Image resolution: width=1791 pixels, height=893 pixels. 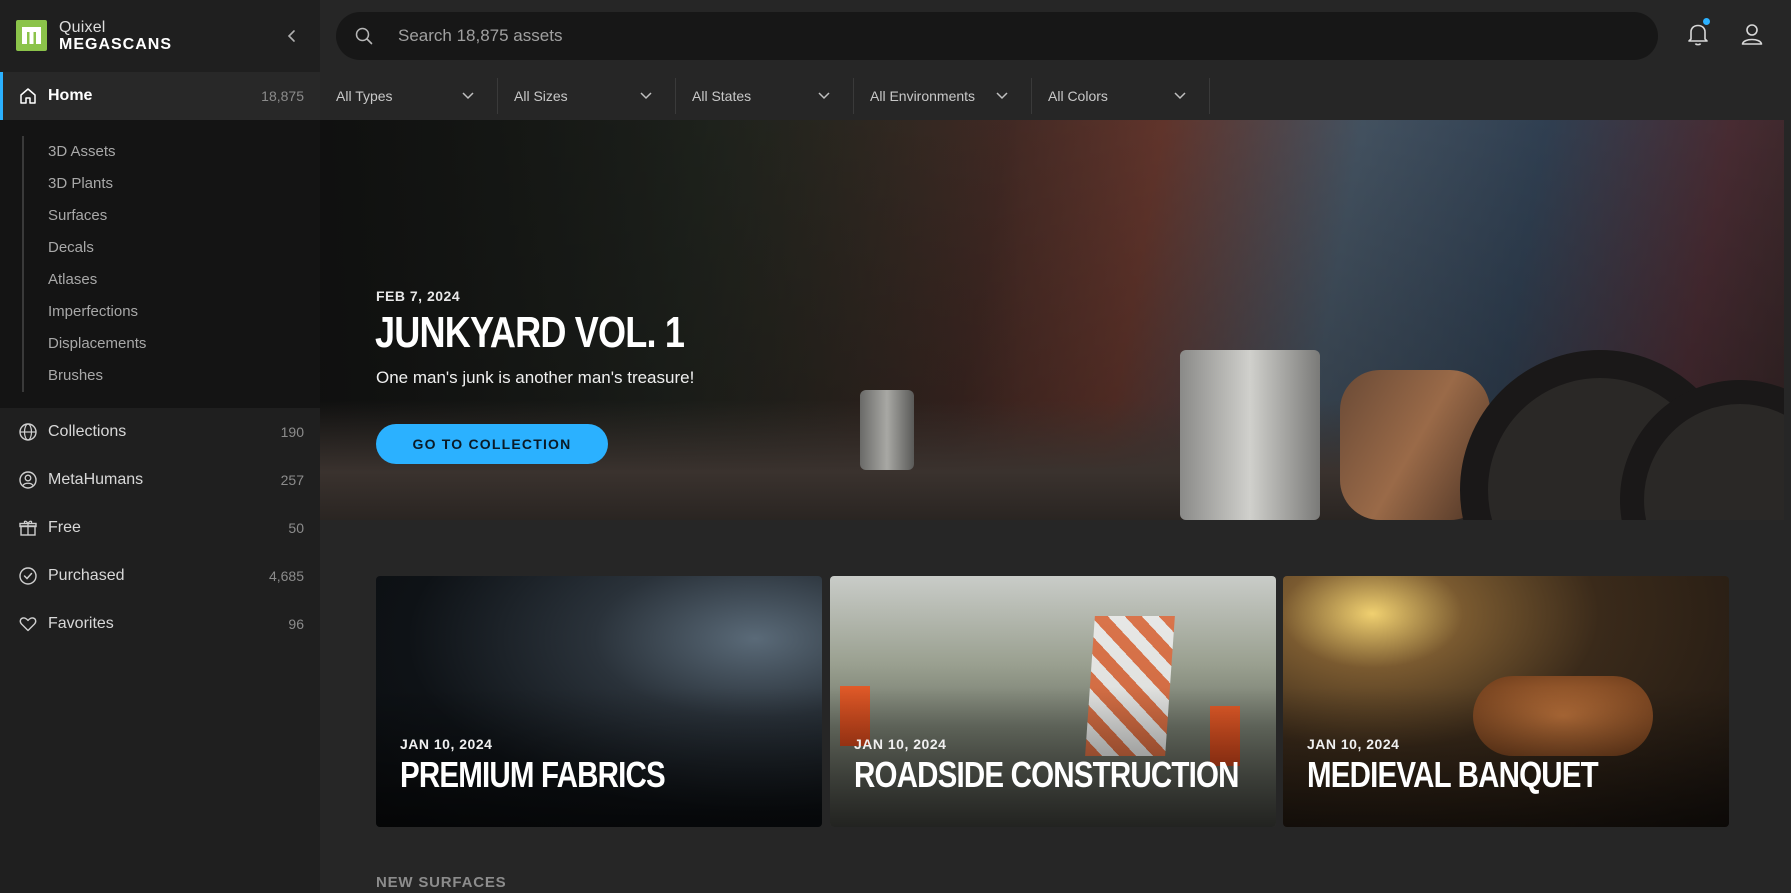 What do you see at coordinates (72, 280) in the screenshot?
I see `subcategory-atlases: Atlases` at bounding box center [72, 280].